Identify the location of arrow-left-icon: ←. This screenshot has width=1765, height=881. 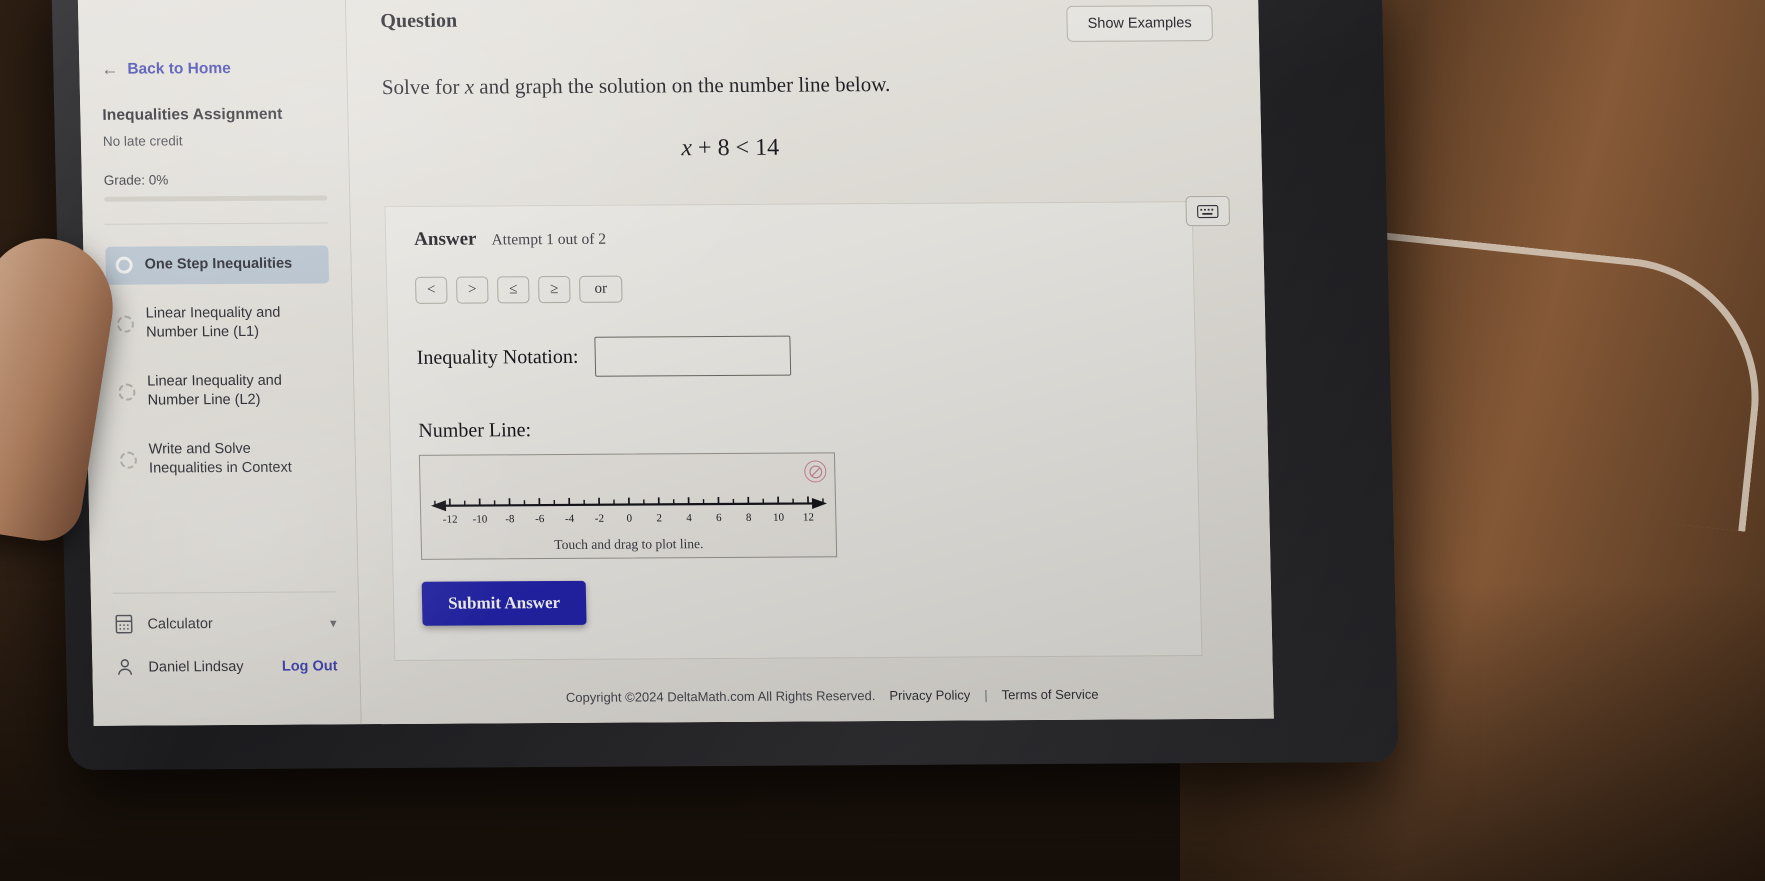
(110, 69).